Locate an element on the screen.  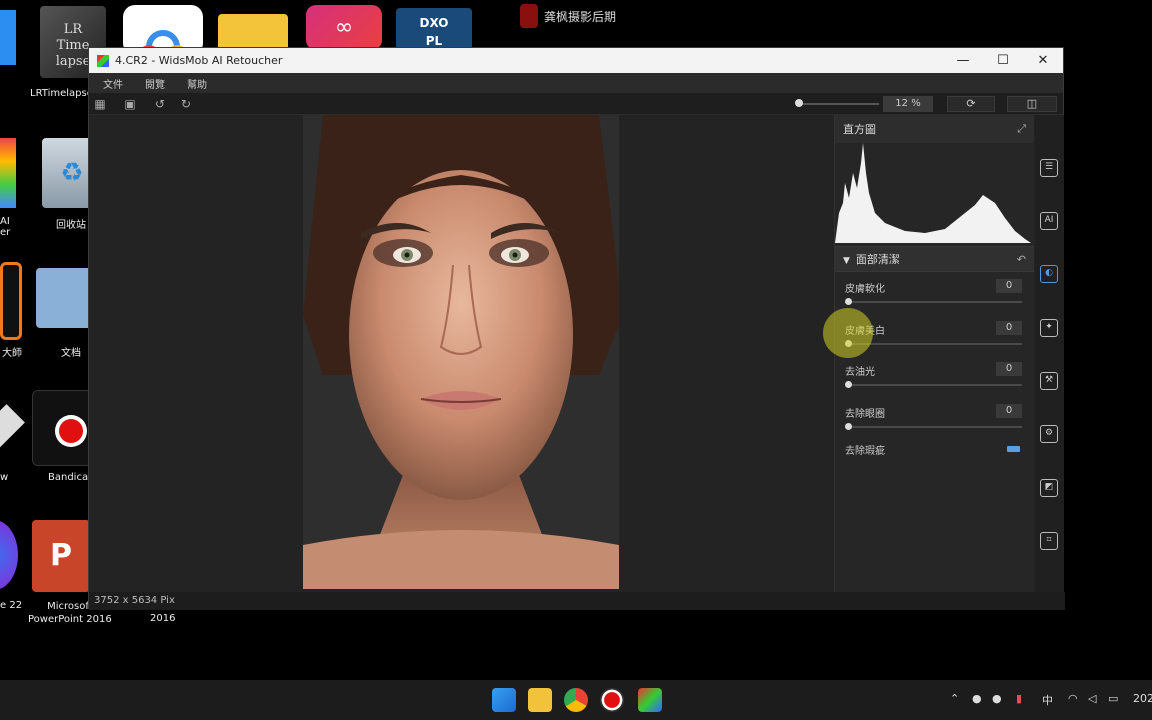
file-explorer-icon is located at coordinates (540, 700).